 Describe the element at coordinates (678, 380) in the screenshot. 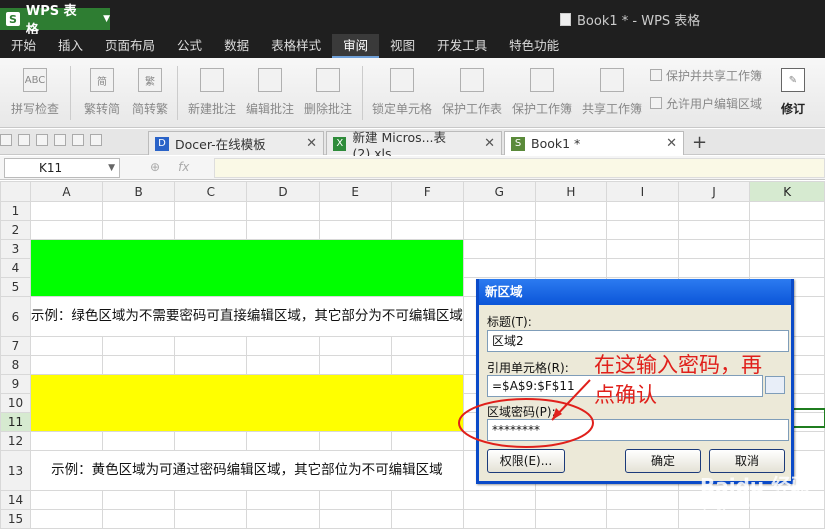

I see `annotation-text: 在这输入密码，再 点确认` at that location.